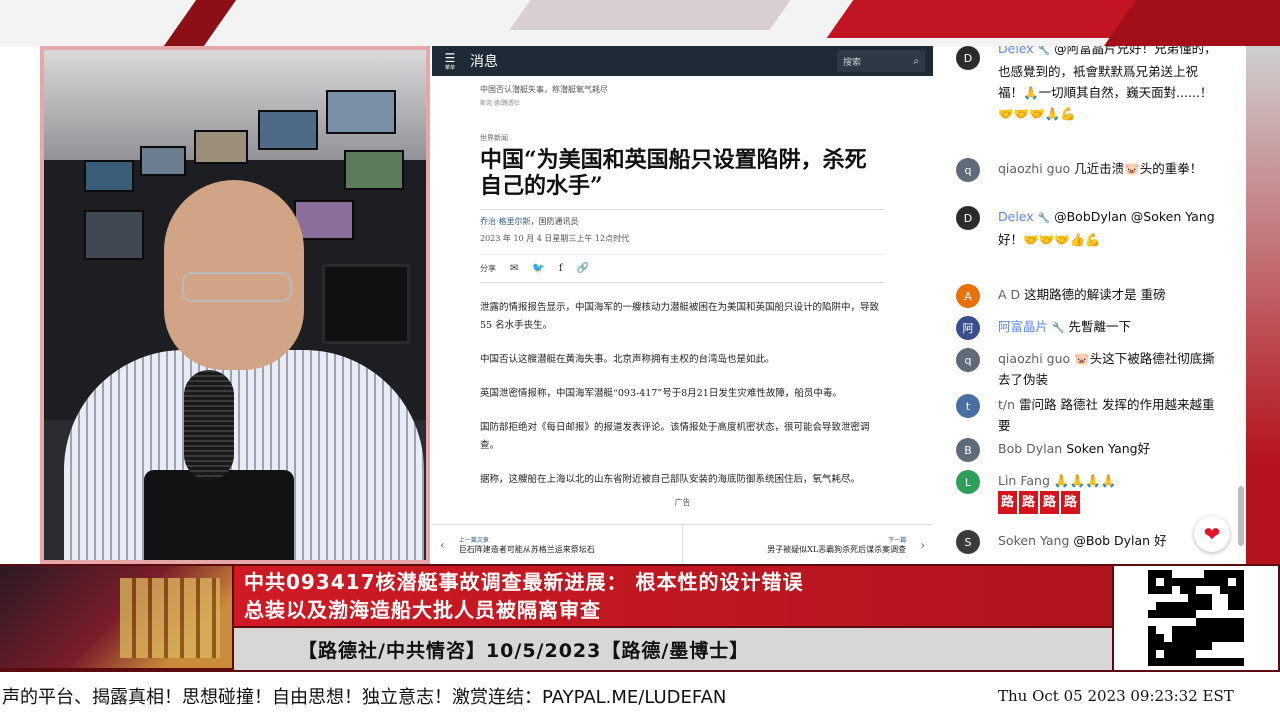  I want to click on qr-code, so click(1196, 618).